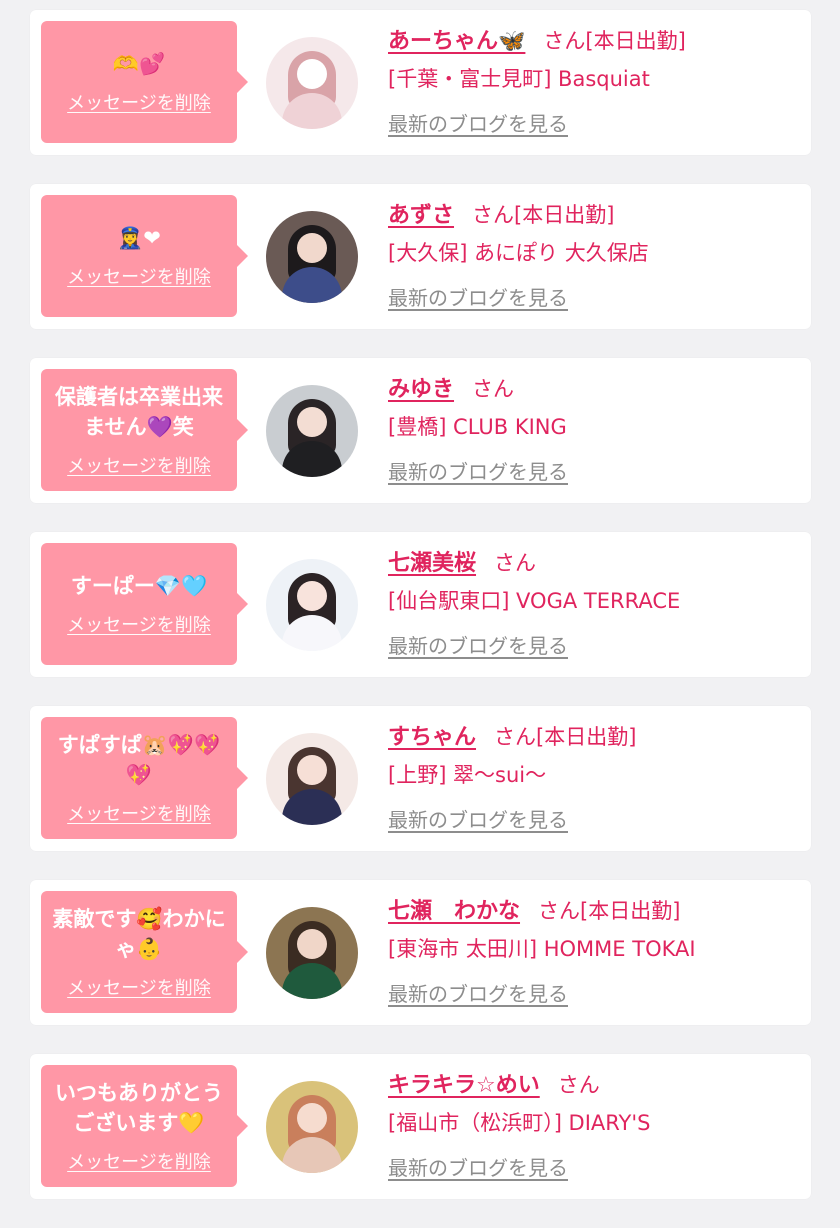 The height and width of the screenshot is (1228, 840). What do you see at coordinates (421, 215) in the screenshot?
I see `girl-name-link: あずさ` at bounding box center [421, 215].